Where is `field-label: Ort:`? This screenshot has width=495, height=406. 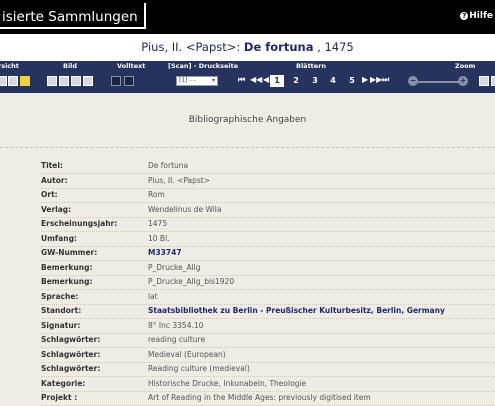 field-label: Ort: is located at coordinates (49, 194).